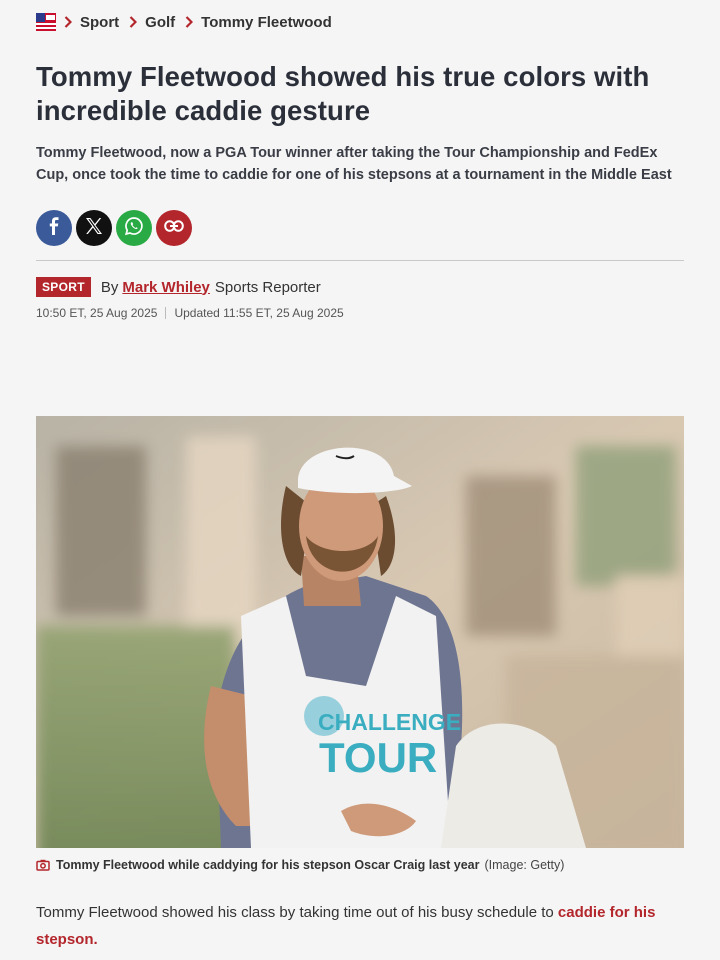 This screenshot has width=720, height=960. Describe the element at coordinates (99, 22) in the screenshot. I see `breadcrumb-item-sport: Sport` at that location.